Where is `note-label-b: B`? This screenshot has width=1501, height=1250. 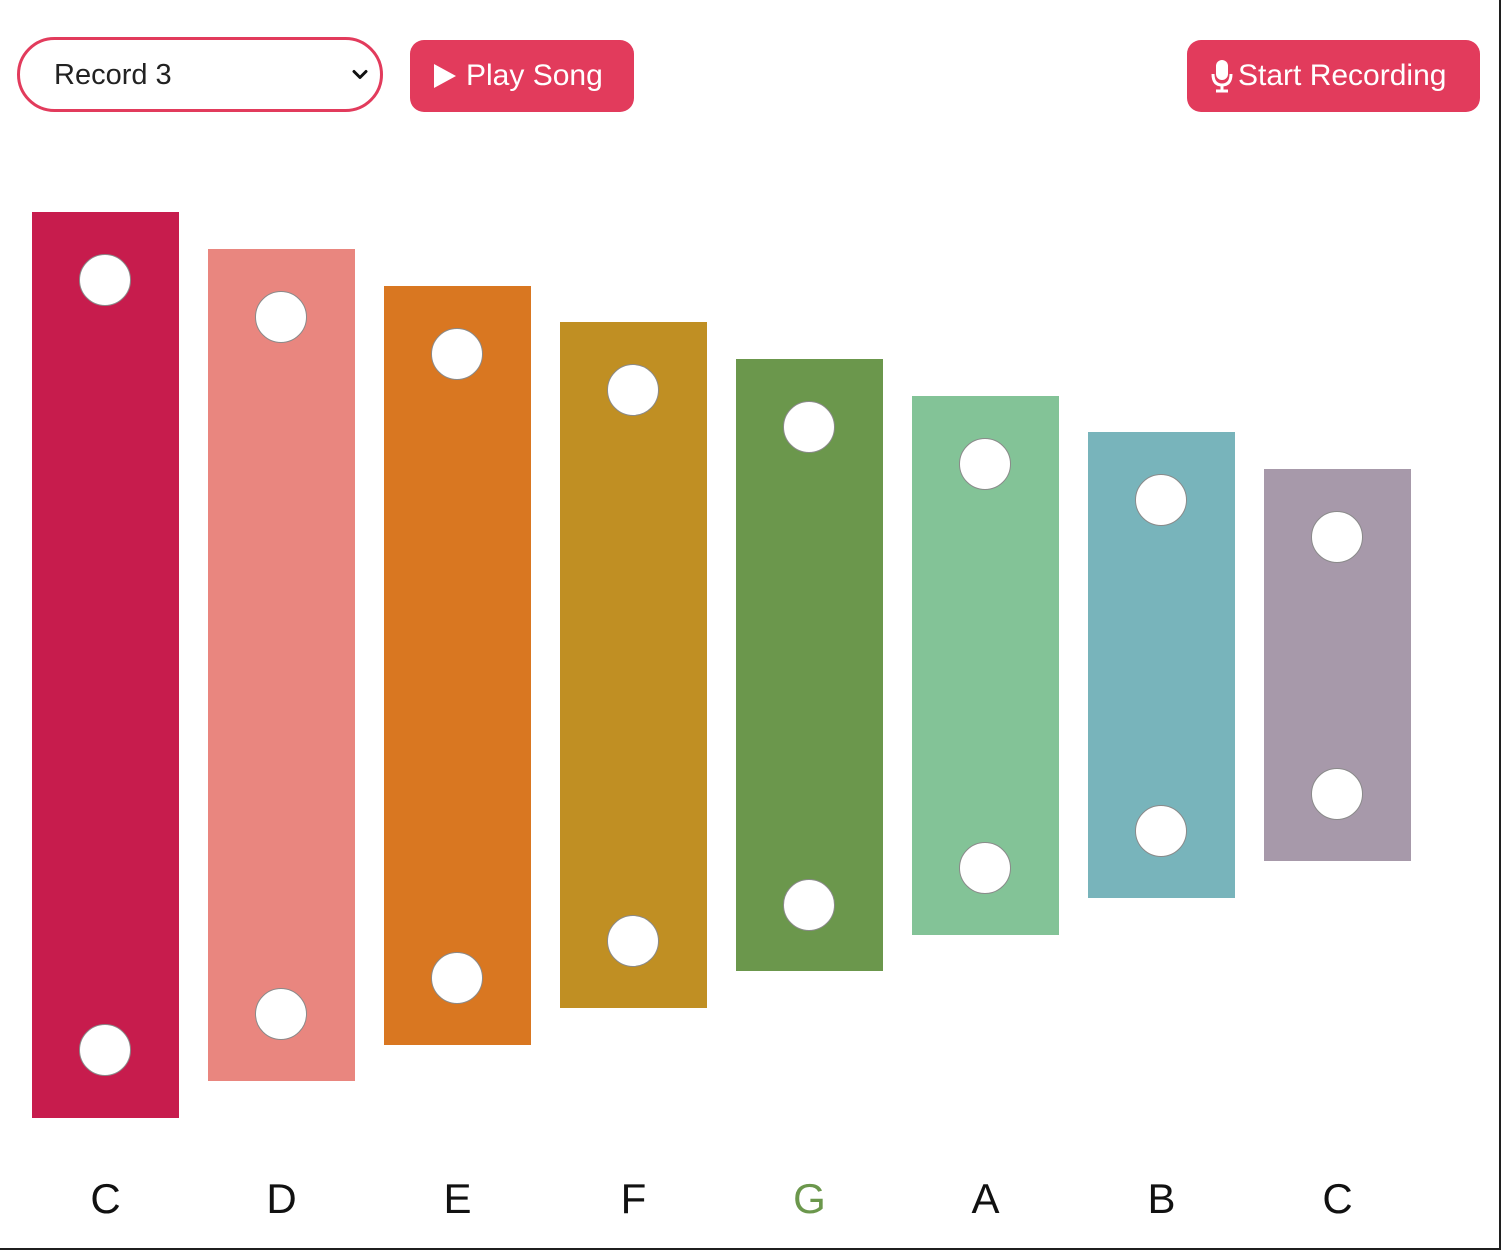
note-label-b: B is located at coordinates (1161, 1198).